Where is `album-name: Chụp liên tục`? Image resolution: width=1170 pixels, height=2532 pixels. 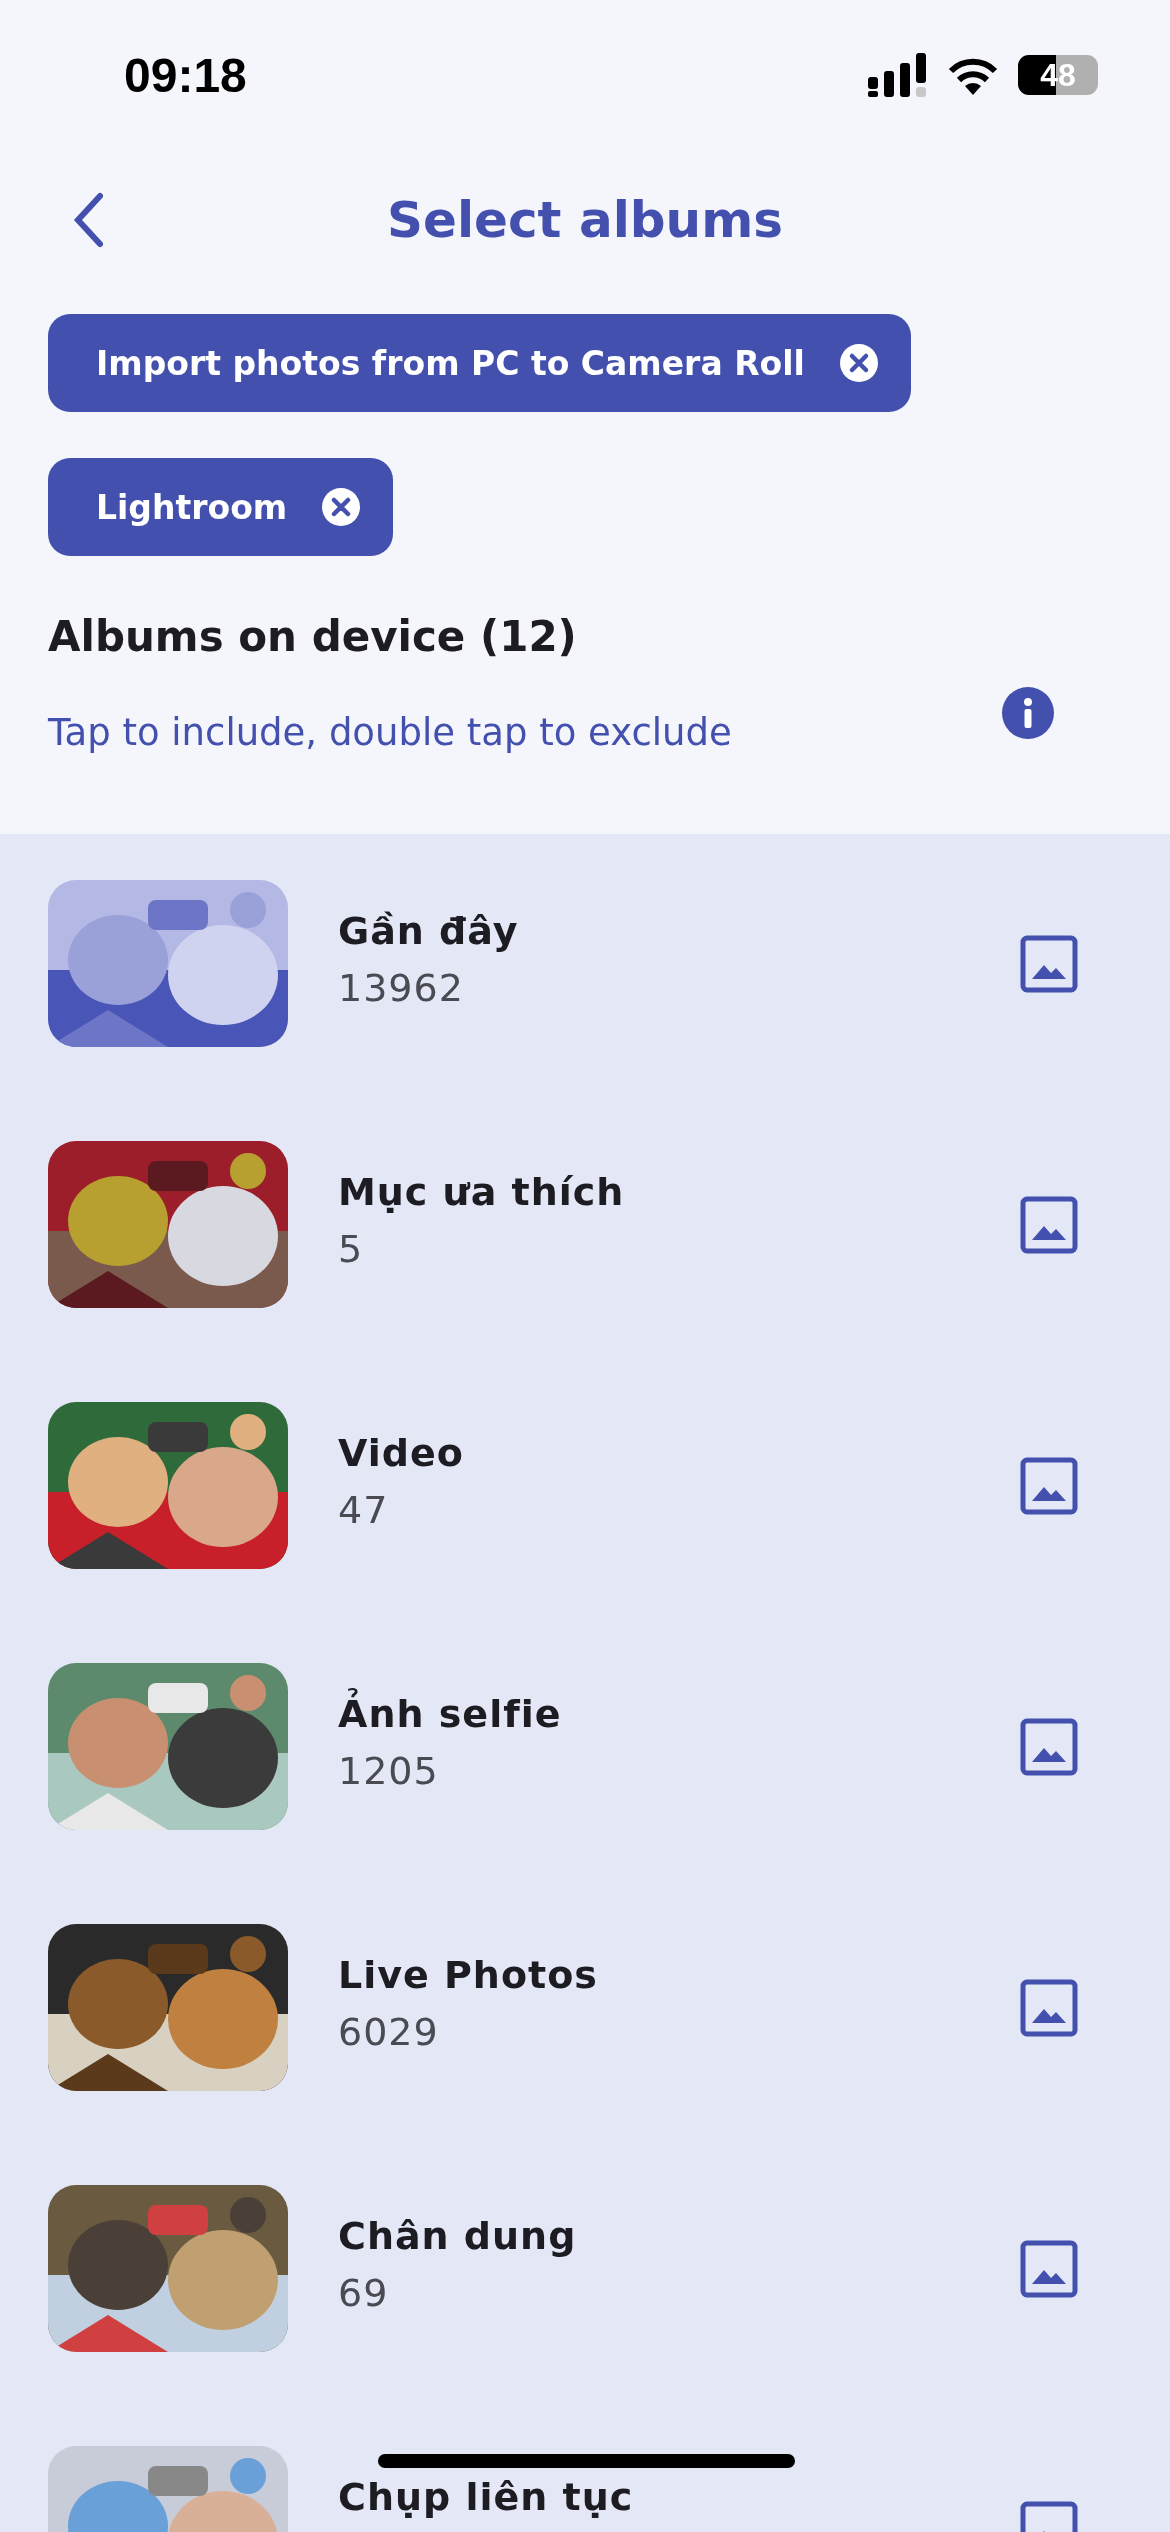
album-name: Chụp liên tục is located at coordinates (486, 2497).